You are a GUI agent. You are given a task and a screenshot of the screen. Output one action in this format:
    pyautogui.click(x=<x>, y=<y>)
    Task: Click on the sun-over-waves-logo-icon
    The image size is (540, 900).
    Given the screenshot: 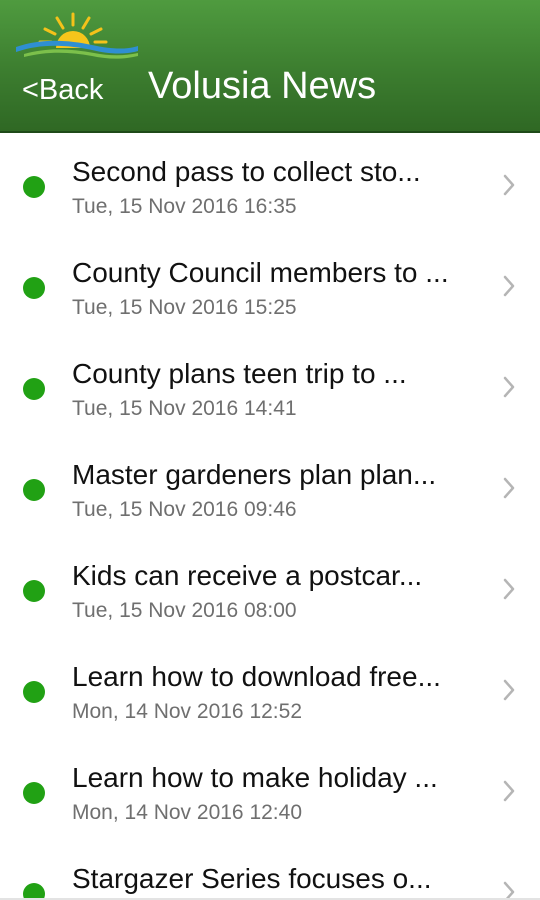 What is the action you would take?
    pyautogui.click(x=77, y=35)
    